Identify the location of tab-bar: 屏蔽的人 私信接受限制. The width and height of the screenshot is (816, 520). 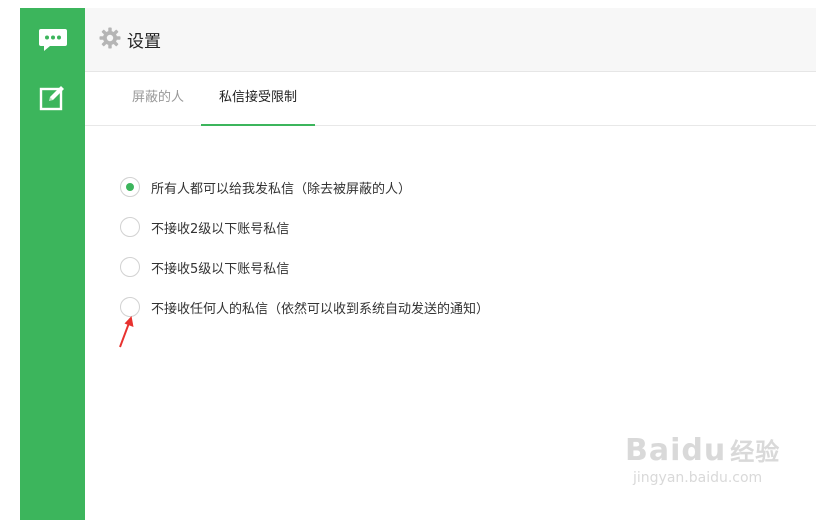
(450, 99).